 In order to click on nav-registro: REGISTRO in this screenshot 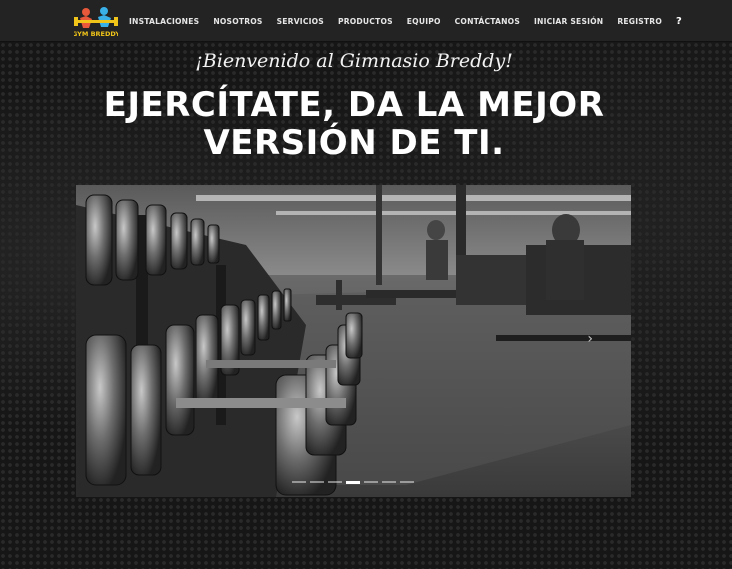, I will do `click(639, 21)`.